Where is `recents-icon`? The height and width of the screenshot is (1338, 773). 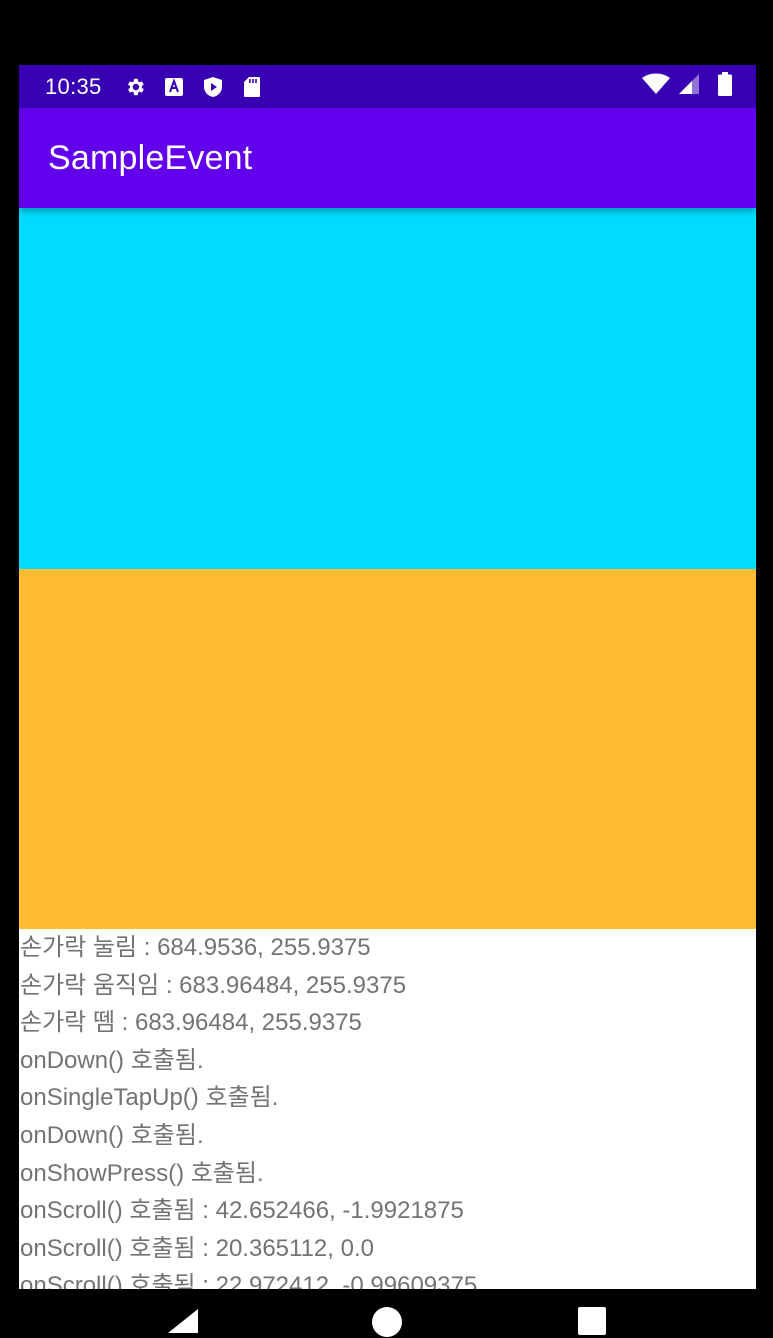
recents-icon is located at coordinates (592, 1321).